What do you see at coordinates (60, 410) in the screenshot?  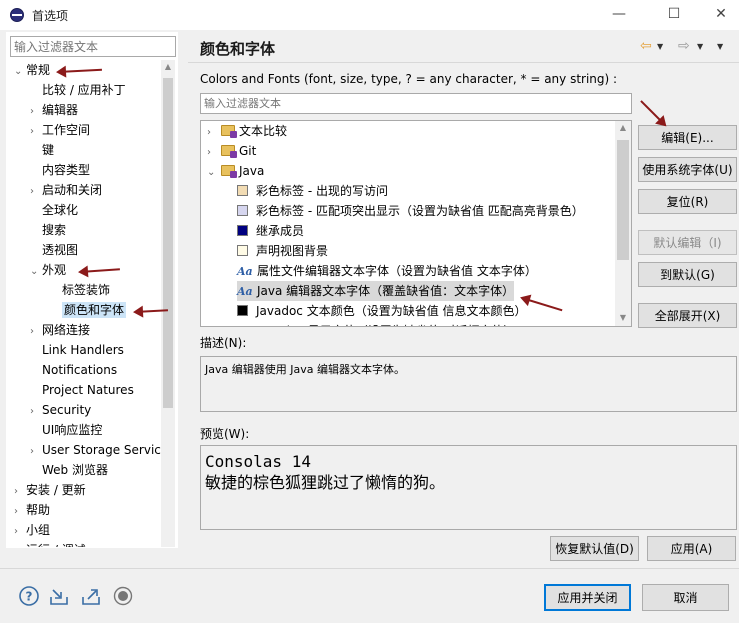 I see `tree-item: › Security` at bounding box center [60, 410].